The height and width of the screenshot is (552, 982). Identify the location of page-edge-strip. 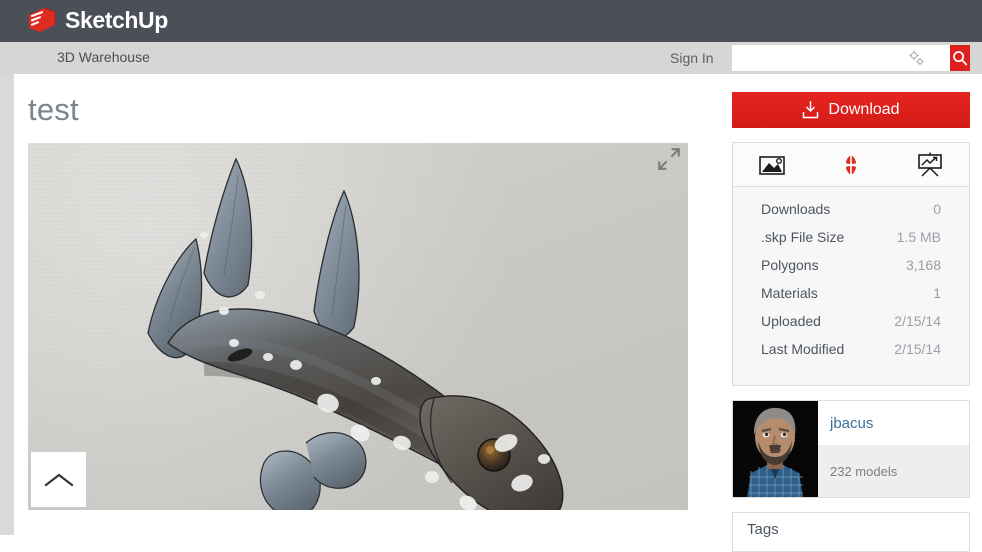
(7, 288).